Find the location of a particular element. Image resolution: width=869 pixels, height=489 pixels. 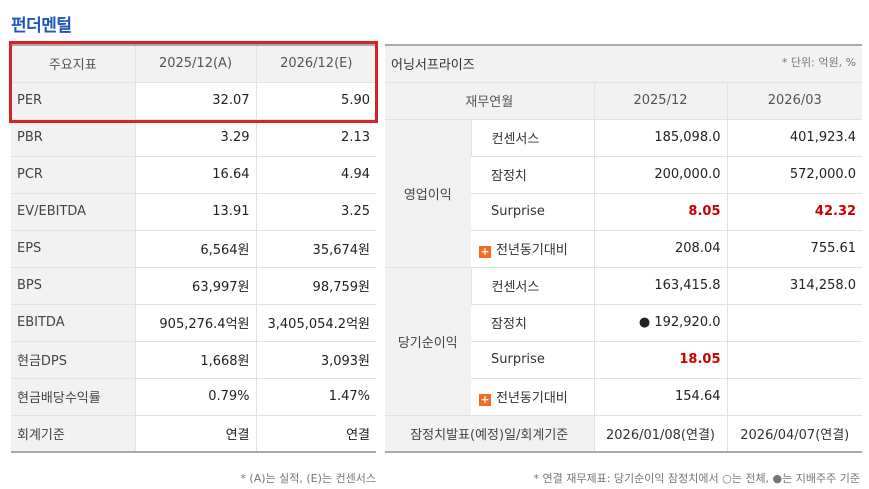

row-label: PCR is located at coordinates (73, 175).